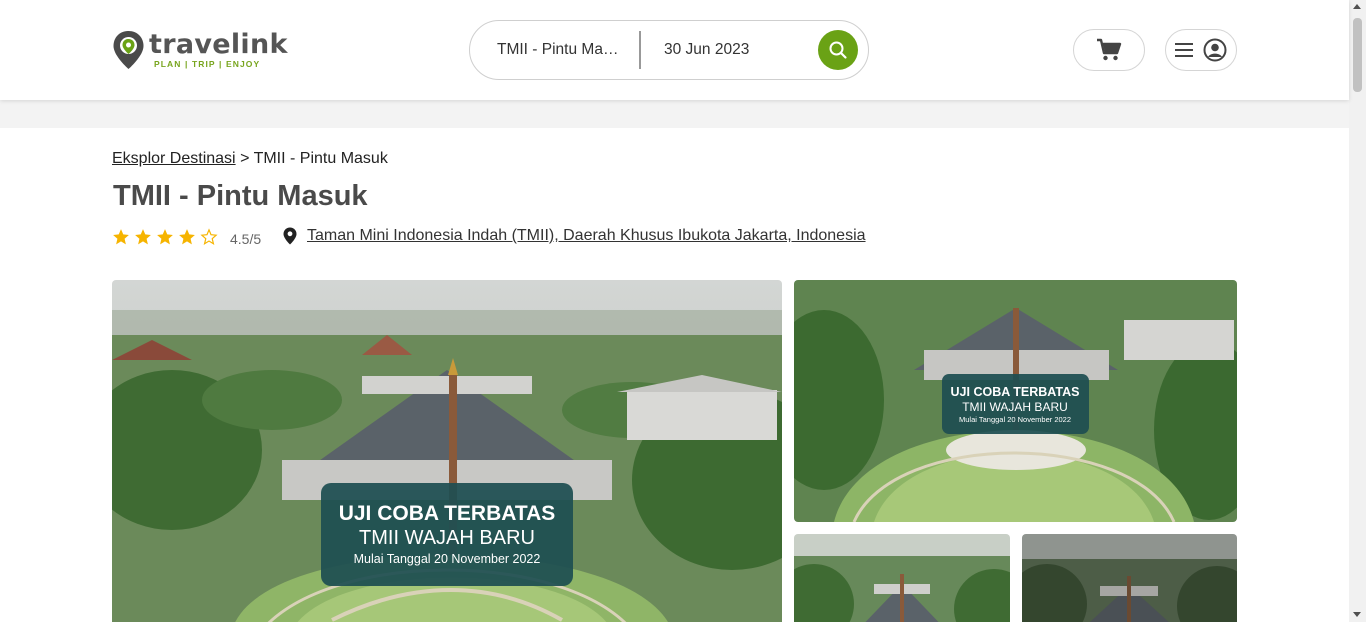 The width and height of the screenshot is (1366, 622). What do you see at coordinates (246, 239) in the screenshot?
I see `rating-value: 4.5/5` at bounding box center [246, 239].